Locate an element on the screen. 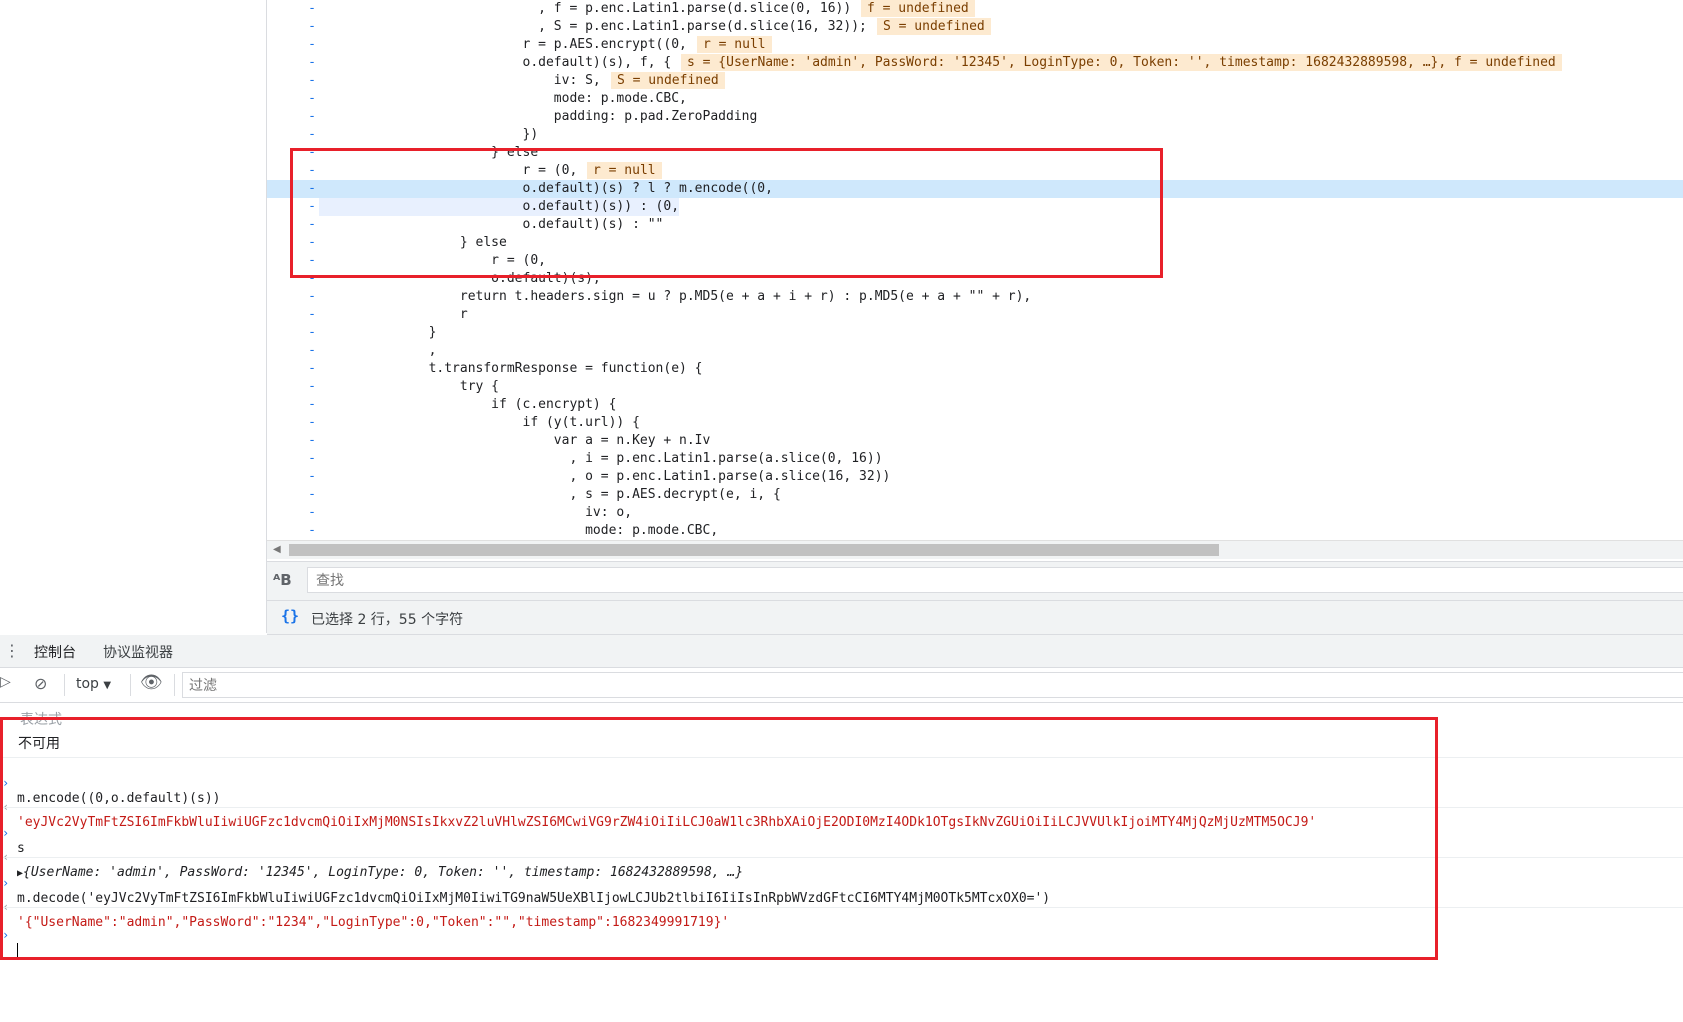 This screenshot has height=1022, width=1683. context-selector: top ▼ is located at coordinates (93, 684).